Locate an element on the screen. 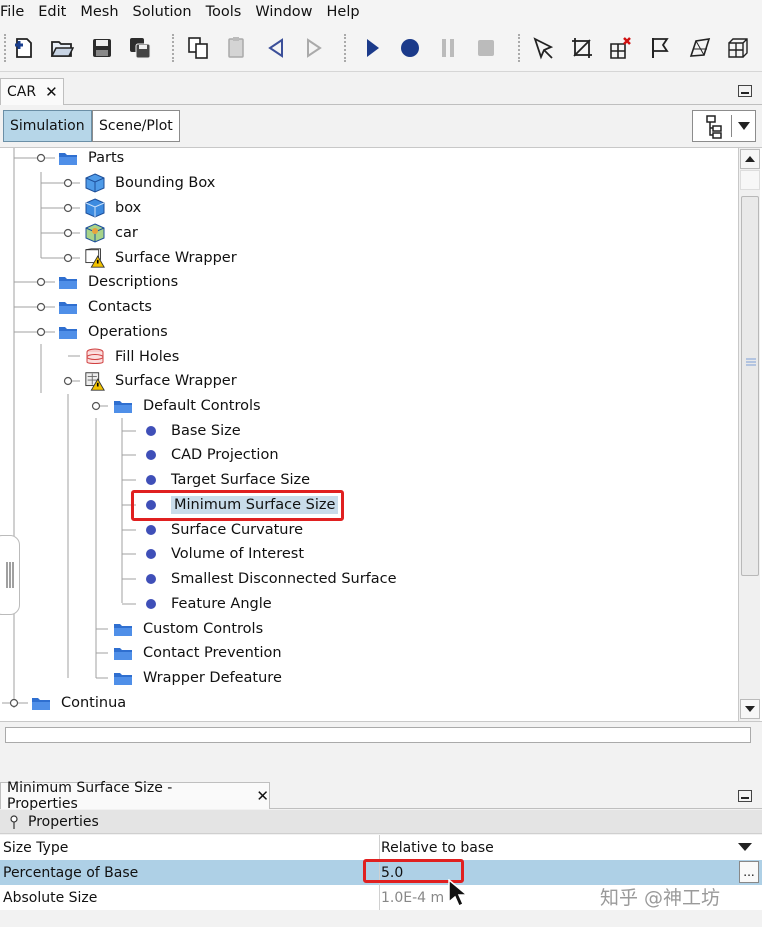 The height and width of the screenshot is (927, 762). document-tab-strip: CAR ✕ is located at coordinates (381, 91).